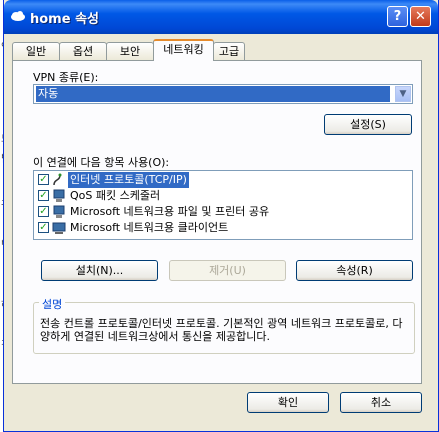  What do you see at coordinates (83, 51) in the screenshot?
I see `tab-options: 옵션` at bounding box center [83, 51].